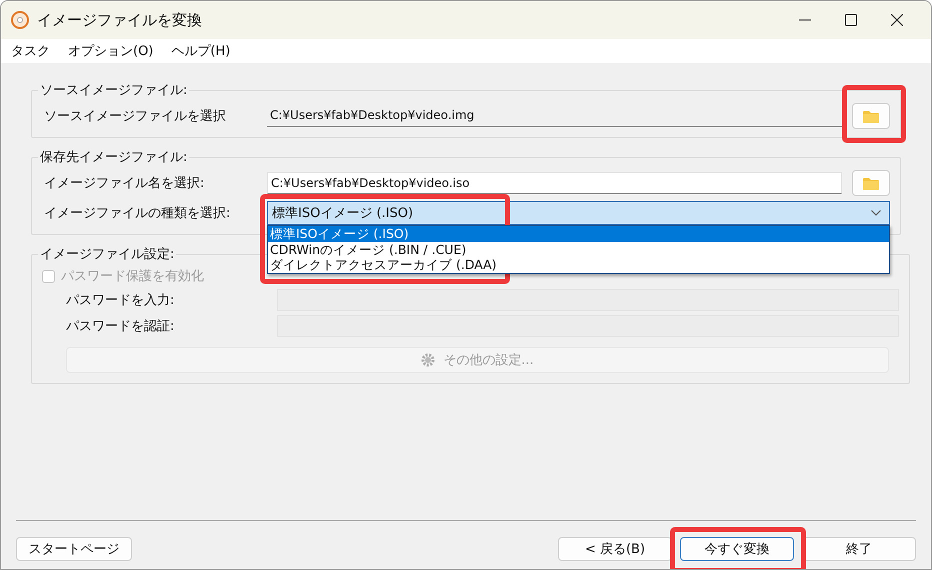  Describe the element at coordinates (578, 213) in the screenshot. I see `type-dropdown: 標準ISOイメージ (.ISO)` at that location.